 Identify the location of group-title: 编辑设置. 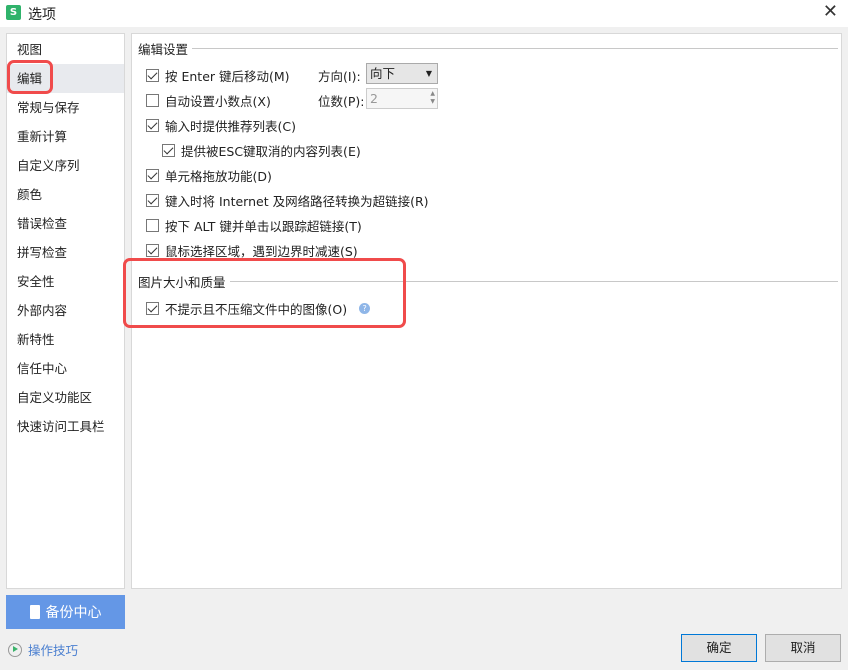
(163, 49).